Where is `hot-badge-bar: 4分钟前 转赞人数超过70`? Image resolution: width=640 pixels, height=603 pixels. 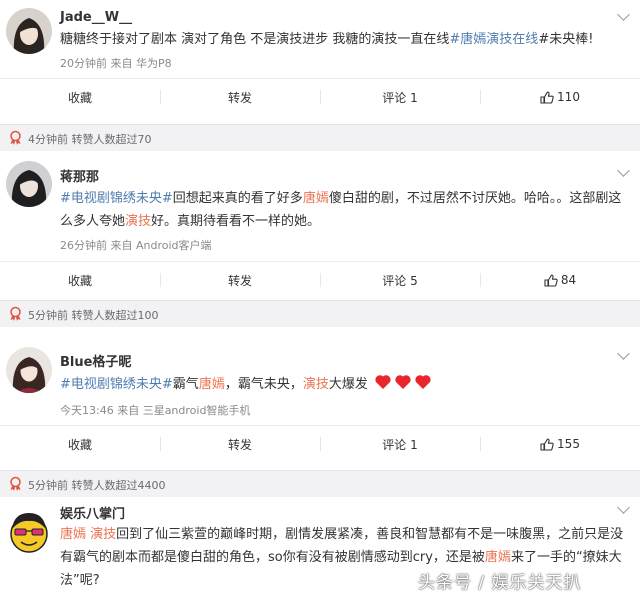 hot-badge-bar: 4分钟前 转赞人数超过70 is located at coordinates (320, 137).